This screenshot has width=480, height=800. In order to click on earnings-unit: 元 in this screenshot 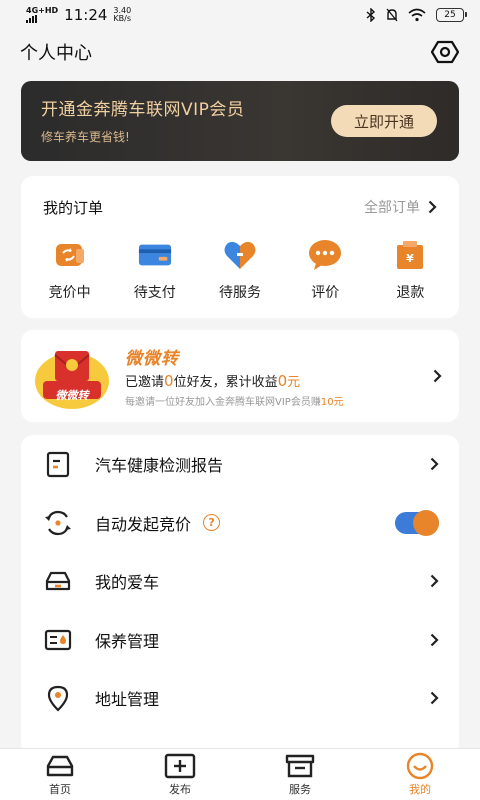, I will do `click(294, 382)`.